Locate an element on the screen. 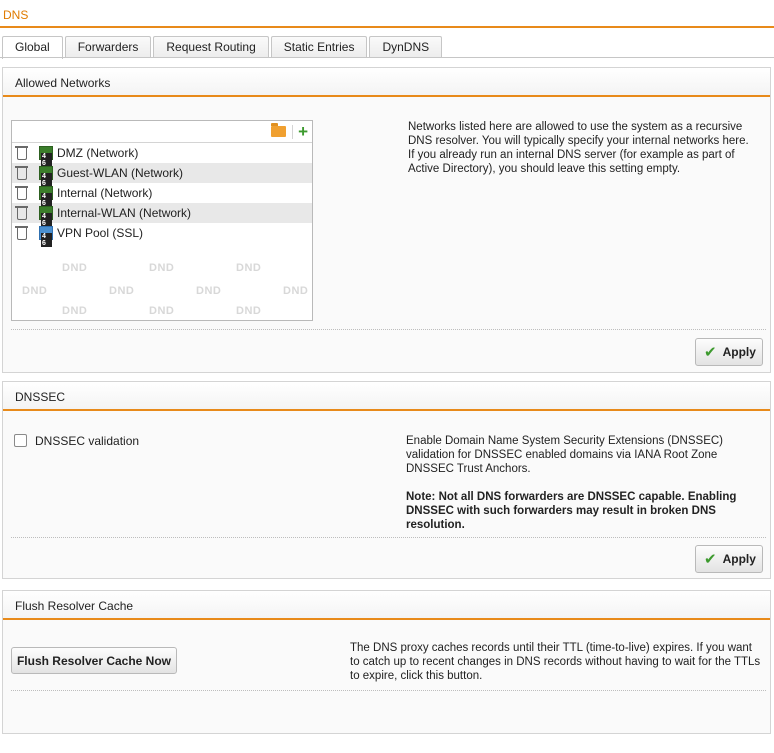  tab-request-routing: Request Routing is located at coordinates (211, 47).